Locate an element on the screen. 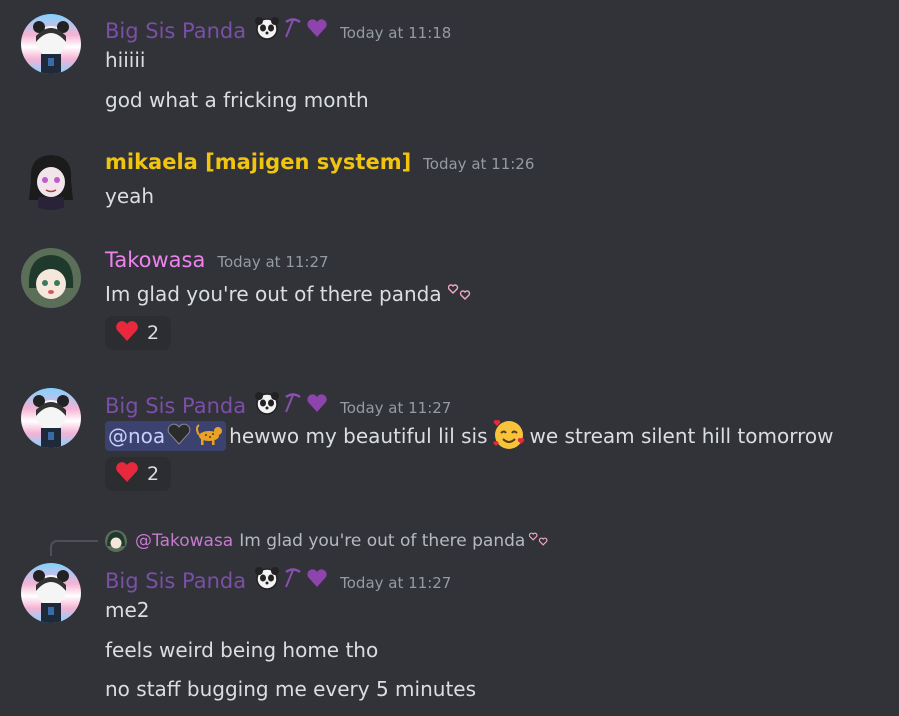  message-line: god what a fricking month is located at coordinates (237, 100).